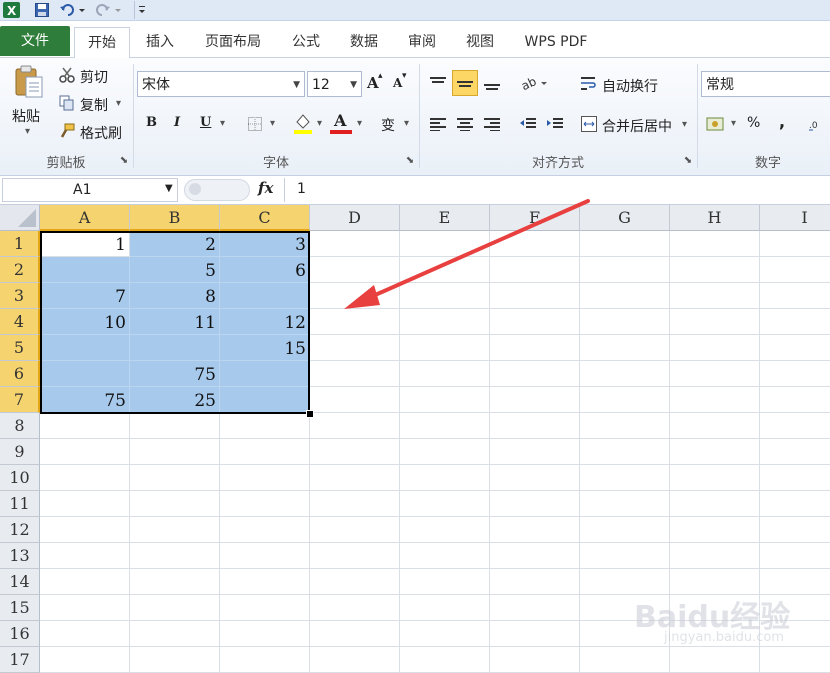 This screenshot has width=830, height=673. What do you see at coordinates (175, 608) in the screenshot?
I see `cell-b15` at bounding box center [175, 608].